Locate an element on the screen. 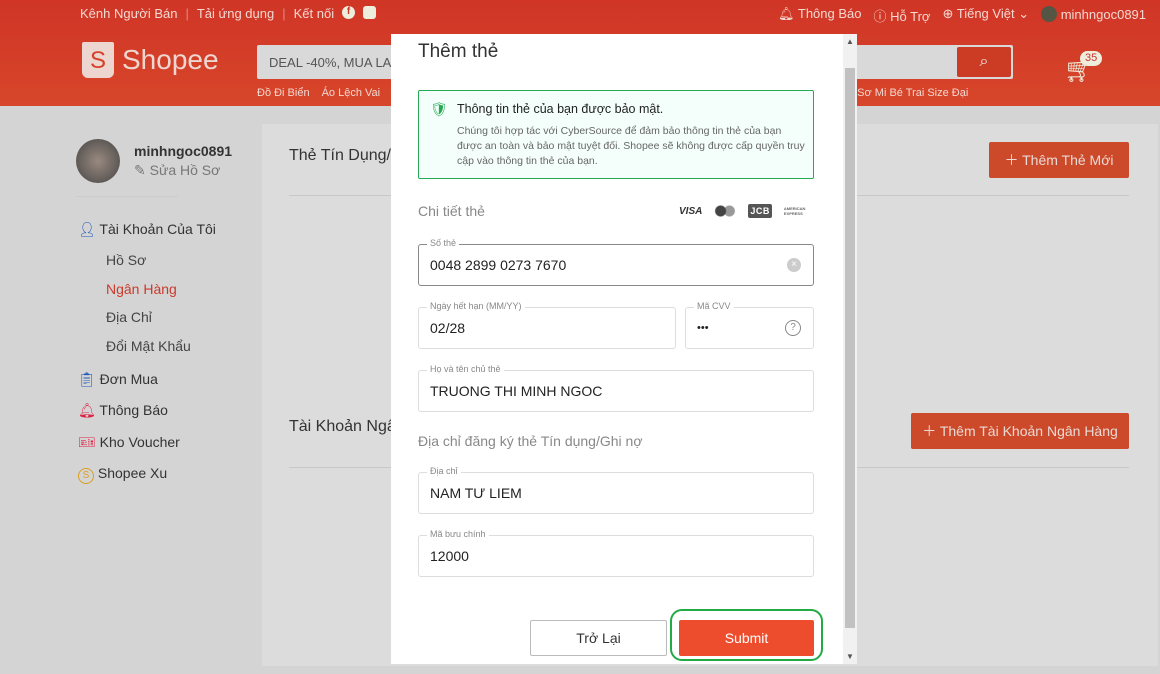 The image size is (1160, 674). card-details-heading: Chi tiết thẻ is located at coordinates (451, 211).